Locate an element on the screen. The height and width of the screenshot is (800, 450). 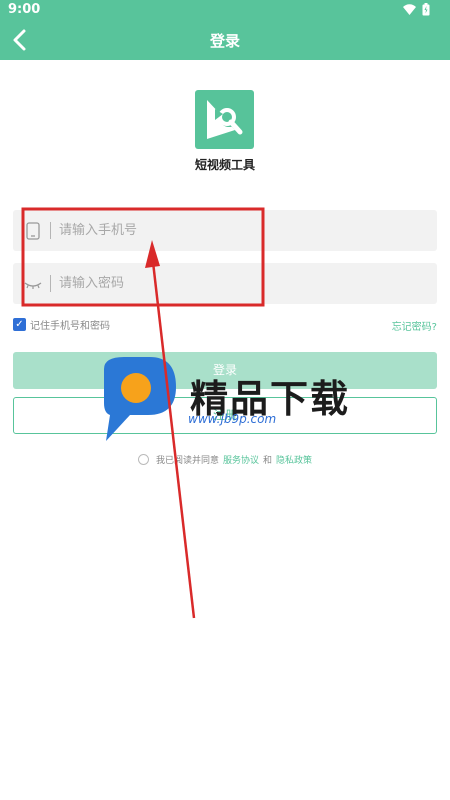
watermark-url: www.jb9p.com is located at coordinates (232, 419).